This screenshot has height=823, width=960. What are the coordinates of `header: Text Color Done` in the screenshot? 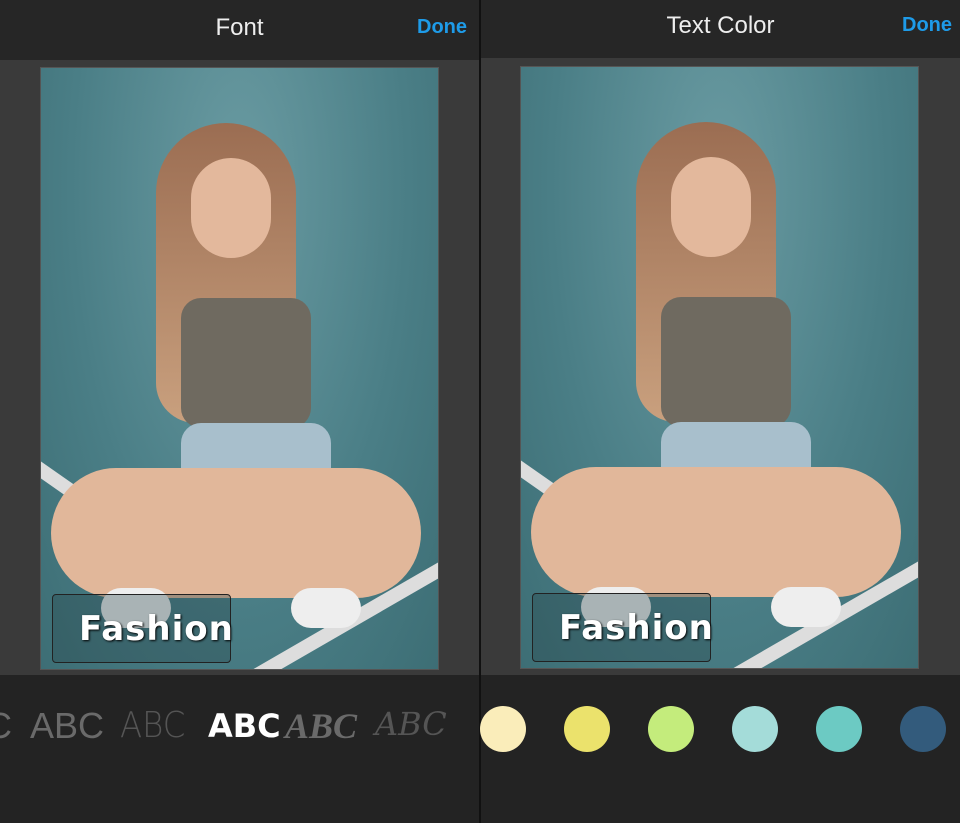 It's located at (720, 29).